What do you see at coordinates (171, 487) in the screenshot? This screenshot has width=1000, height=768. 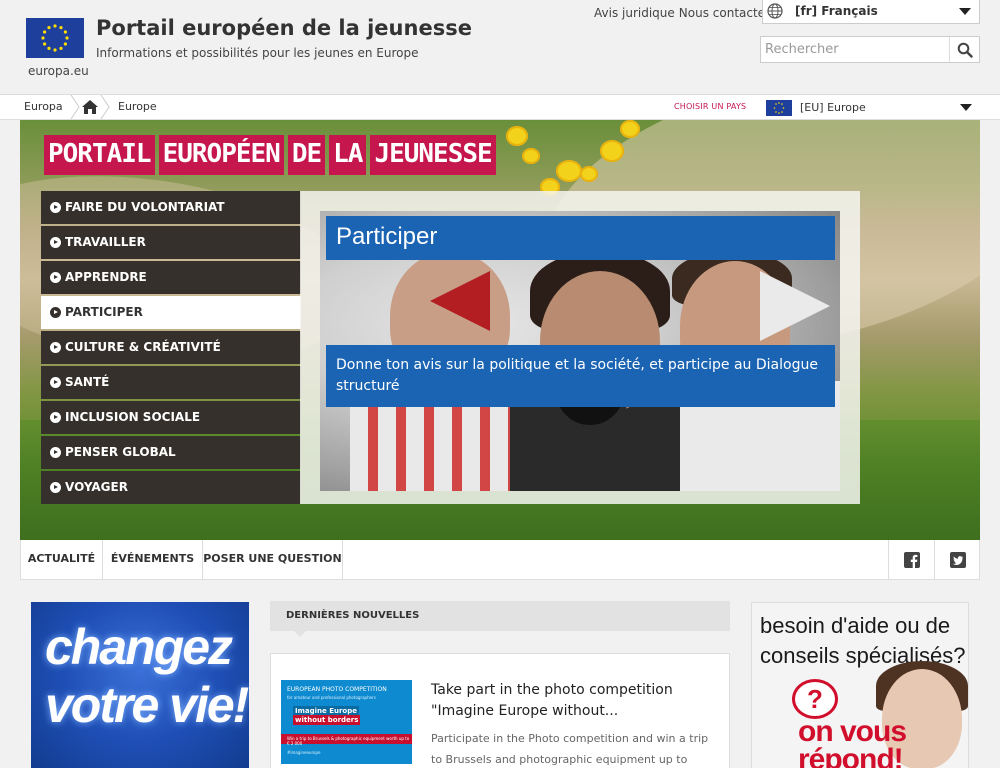 I see `menu-item-voyager: VOYAGER` at bounding box center [171, 487].